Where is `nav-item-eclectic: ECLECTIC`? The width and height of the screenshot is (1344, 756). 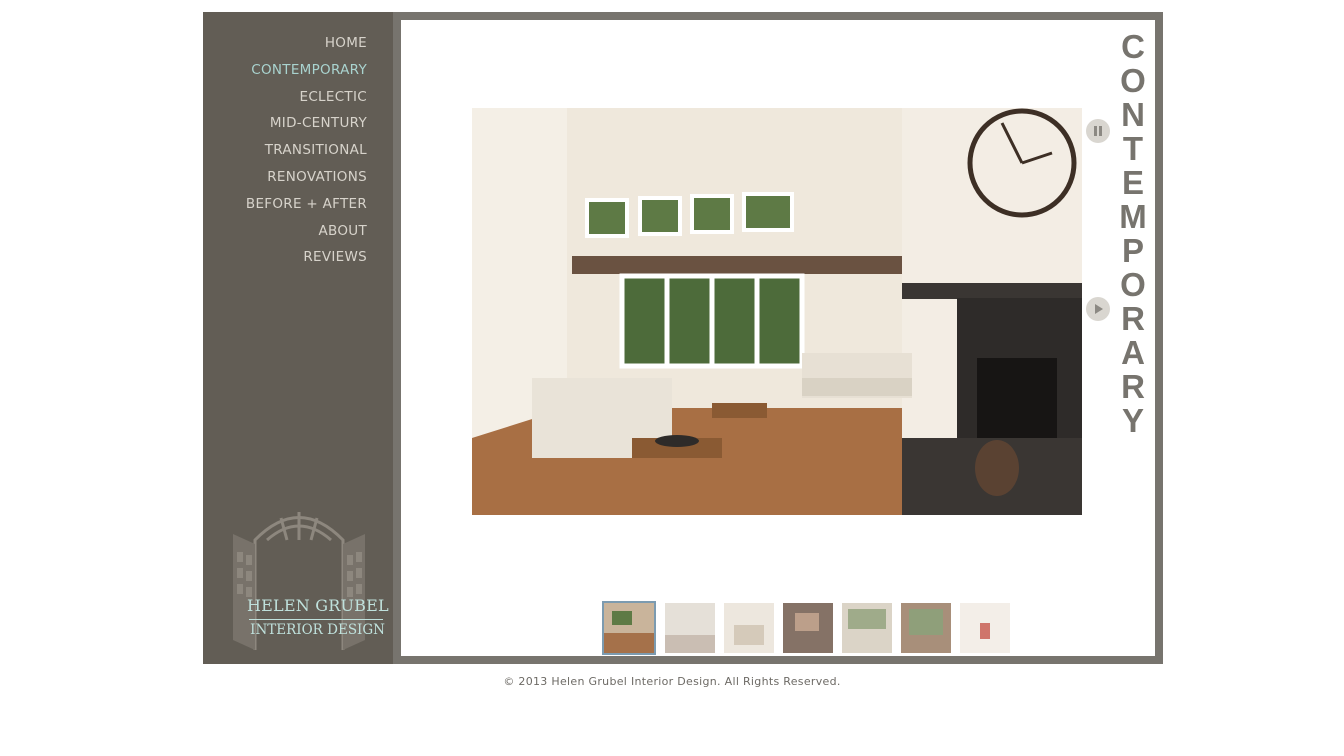
nav-item-eclectic: ECLECTIC is located at coordinates (306, 97).